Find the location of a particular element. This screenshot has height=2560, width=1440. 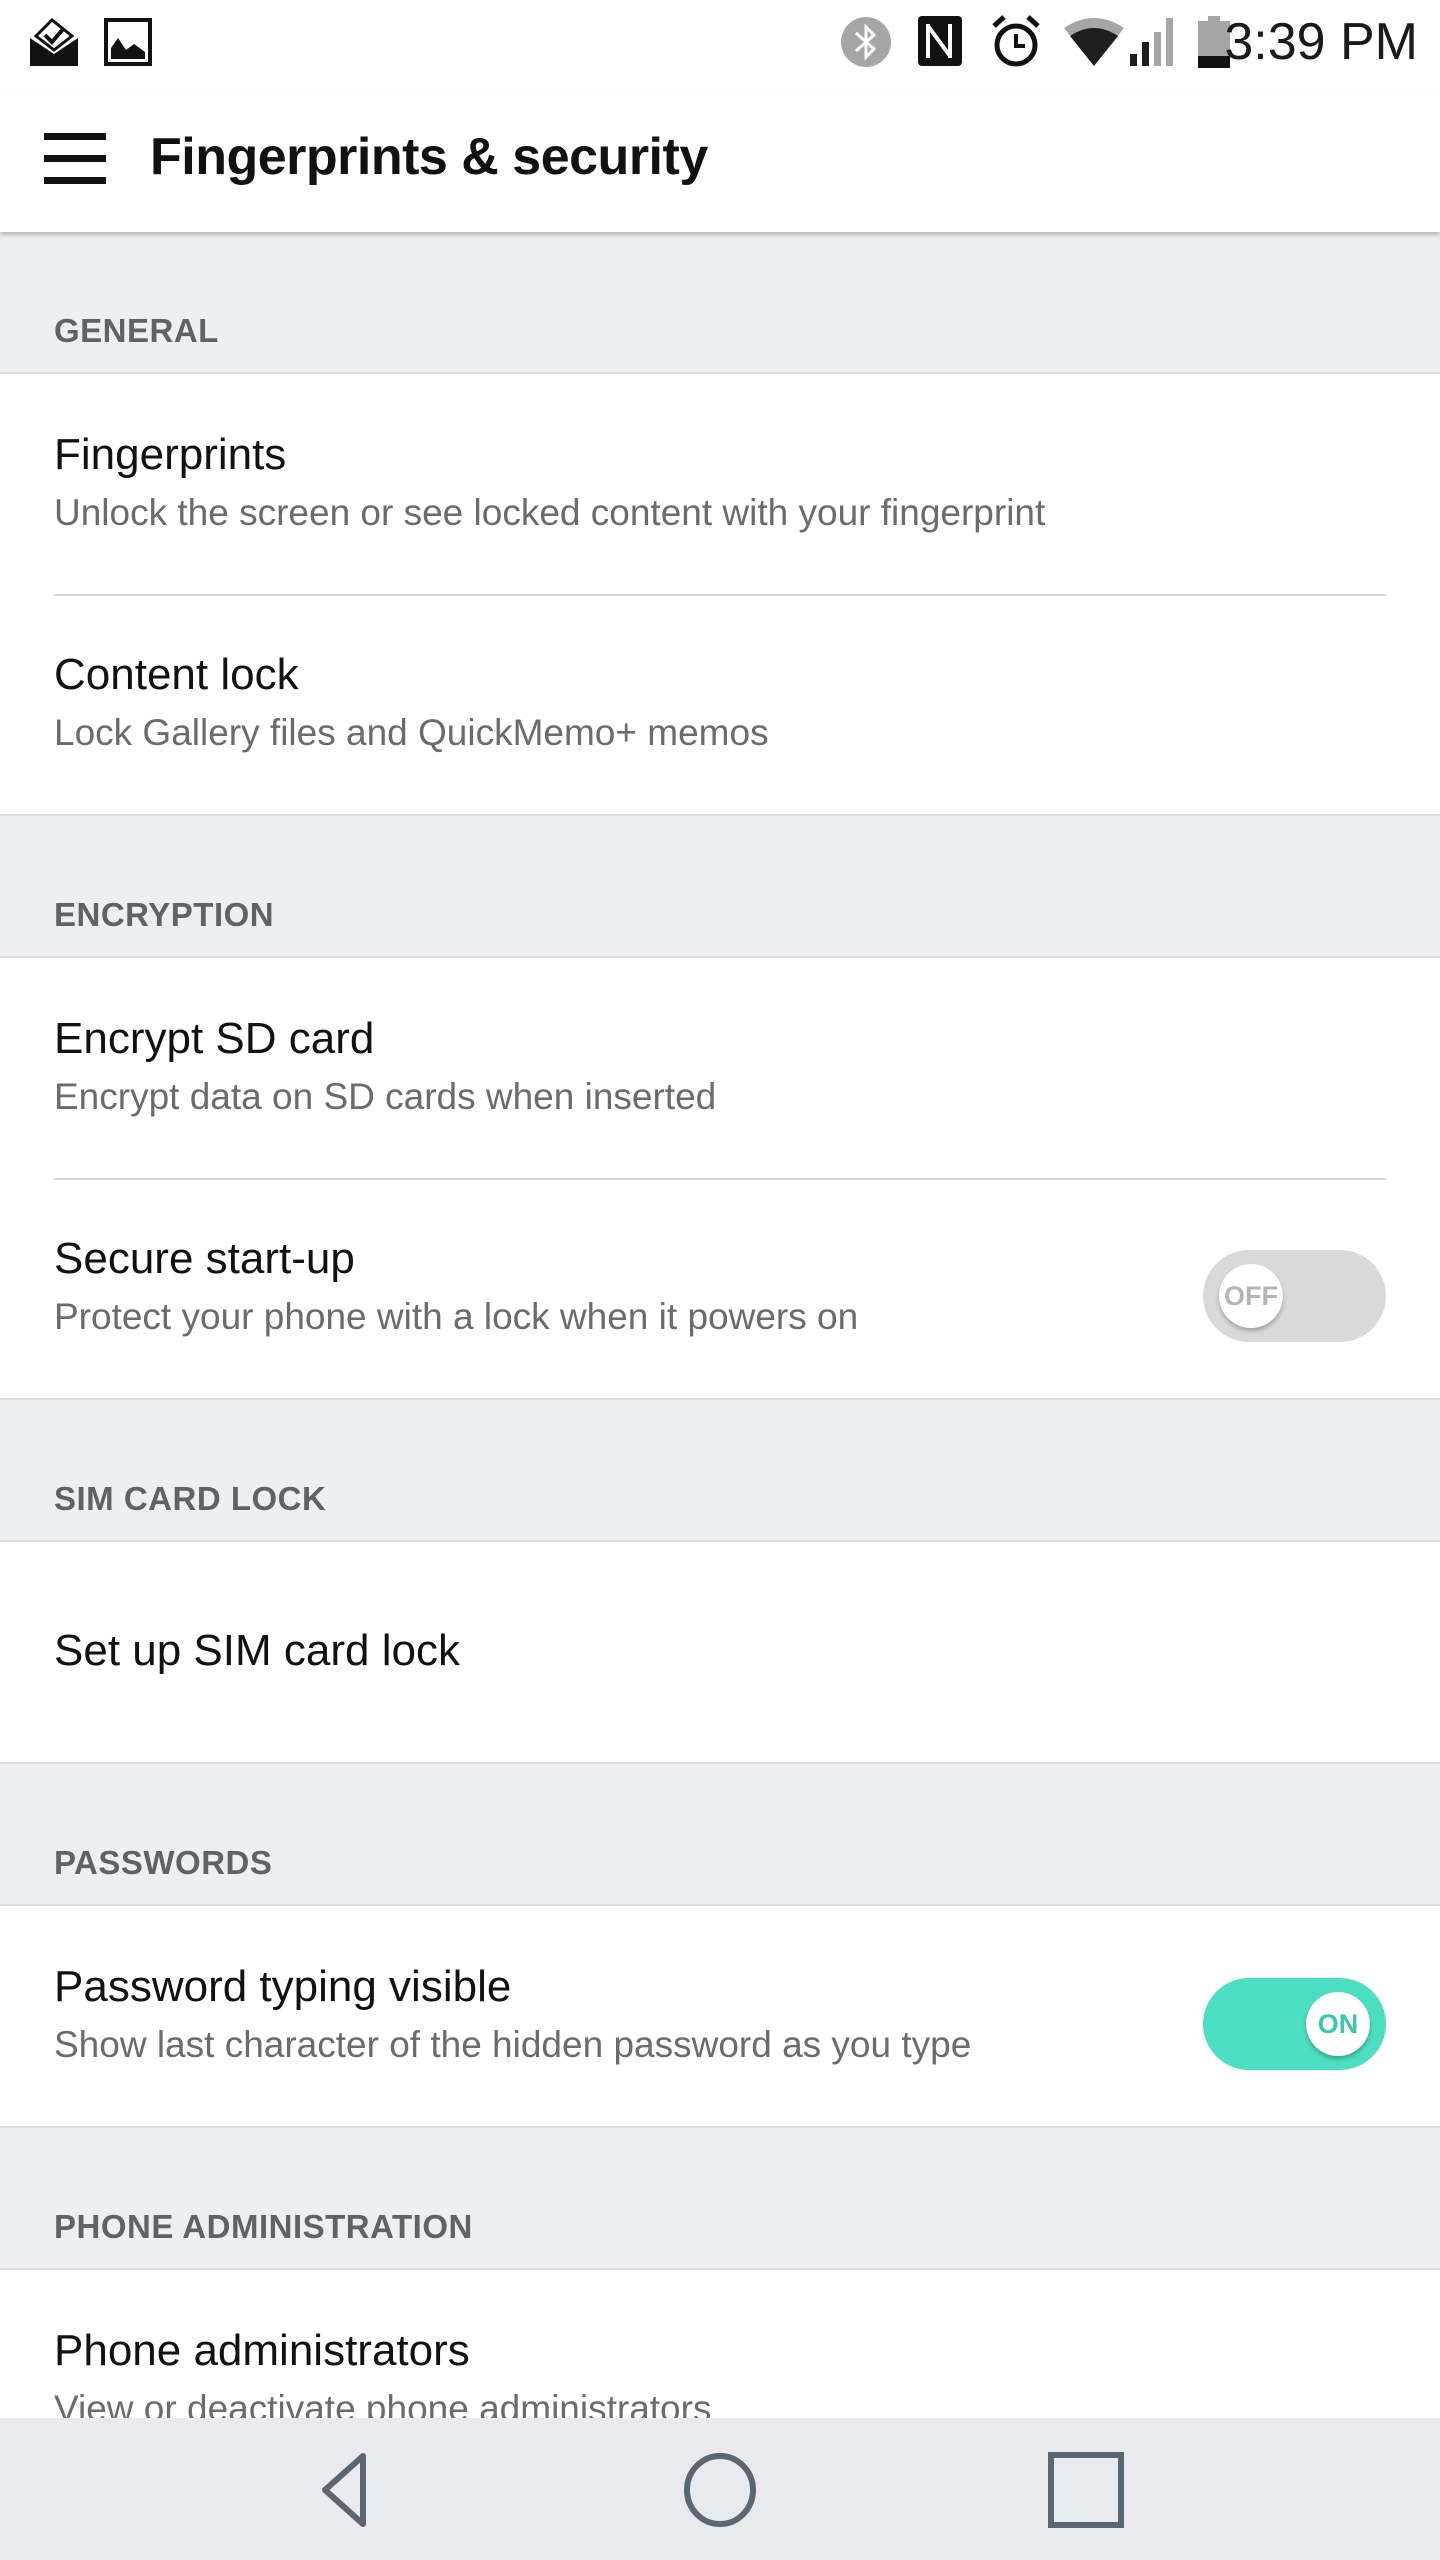

app-bar: Fingerprints & security is located at coordinates (720, 163).